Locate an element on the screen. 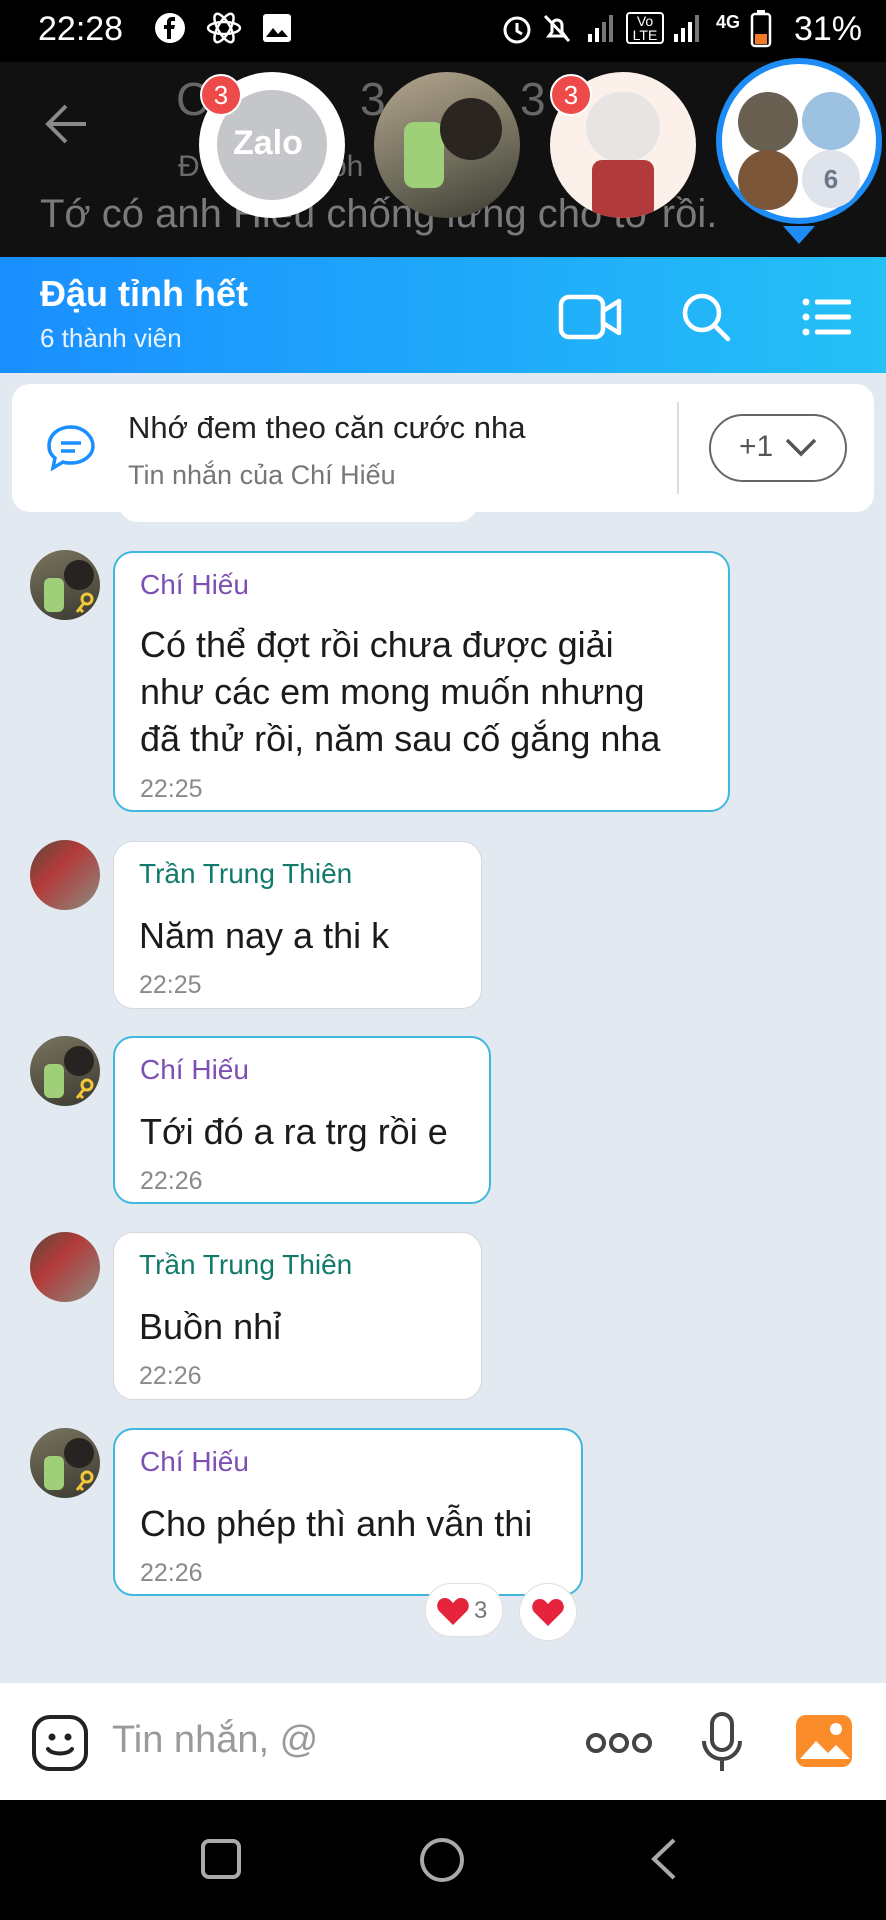 The width and height of the screenshot is (886, 1920). zalo-logo-text: Zalo is located at coordinates (268, 143).